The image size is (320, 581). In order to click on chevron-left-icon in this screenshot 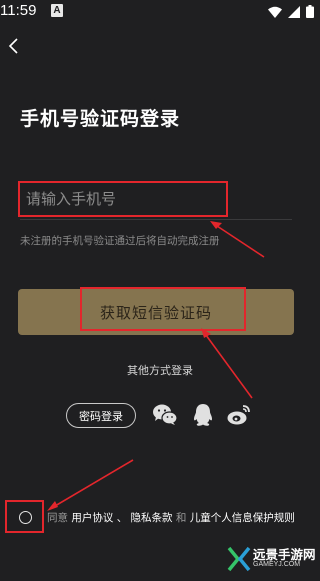, I will do `click(13, 46)`.